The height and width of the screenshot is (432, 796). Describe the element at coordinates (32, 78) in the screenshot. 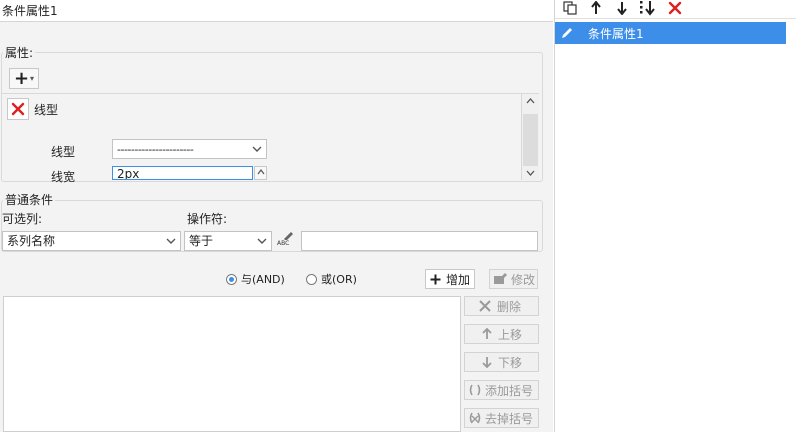

I see `chevron-down-icon: ▾` at that location.